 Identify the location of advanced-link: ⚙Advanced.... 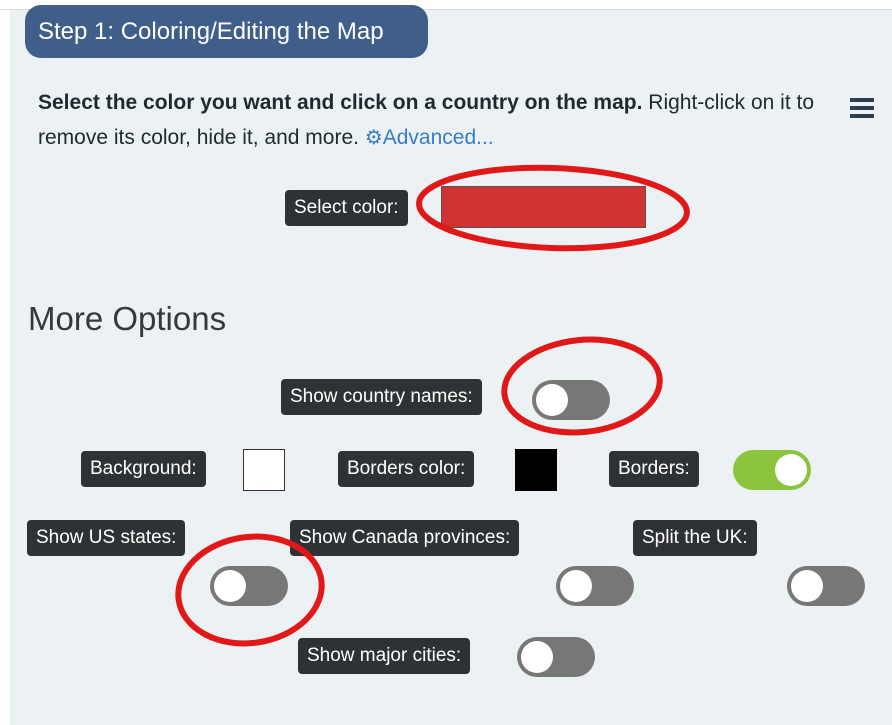
(429, 137).